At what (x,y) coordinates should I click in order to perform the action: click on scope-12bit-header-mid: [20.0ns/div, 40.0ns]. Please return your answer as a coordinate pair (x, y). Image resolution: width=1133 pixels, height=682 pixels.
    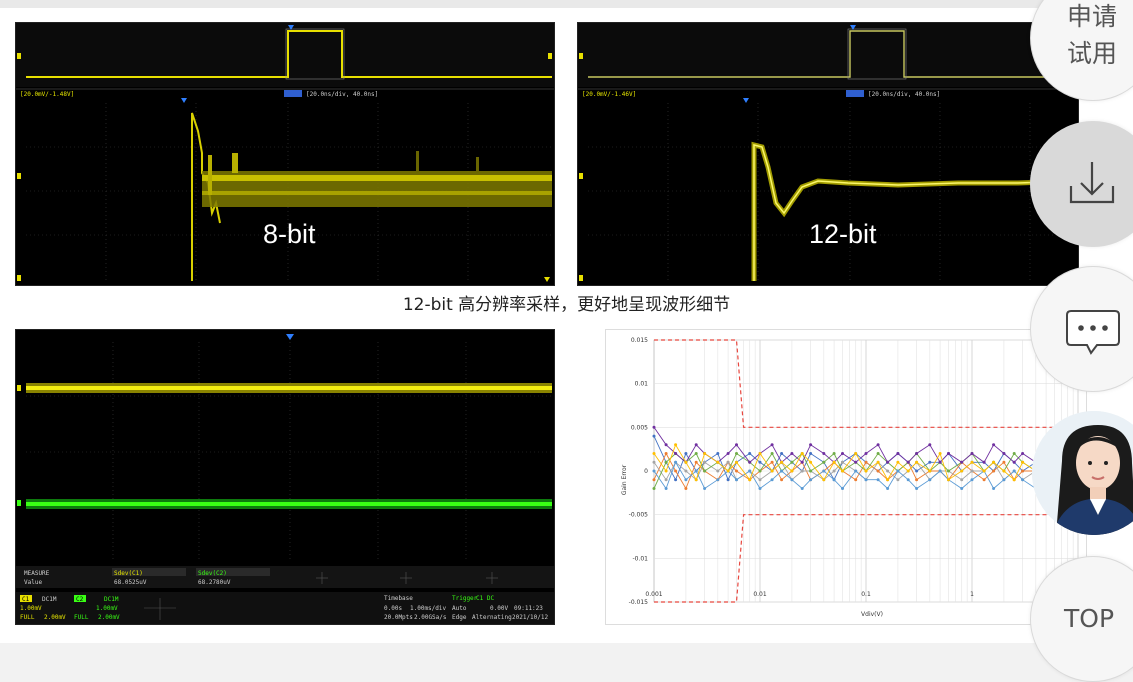
    Looking at the image, I should click on (904, 94).